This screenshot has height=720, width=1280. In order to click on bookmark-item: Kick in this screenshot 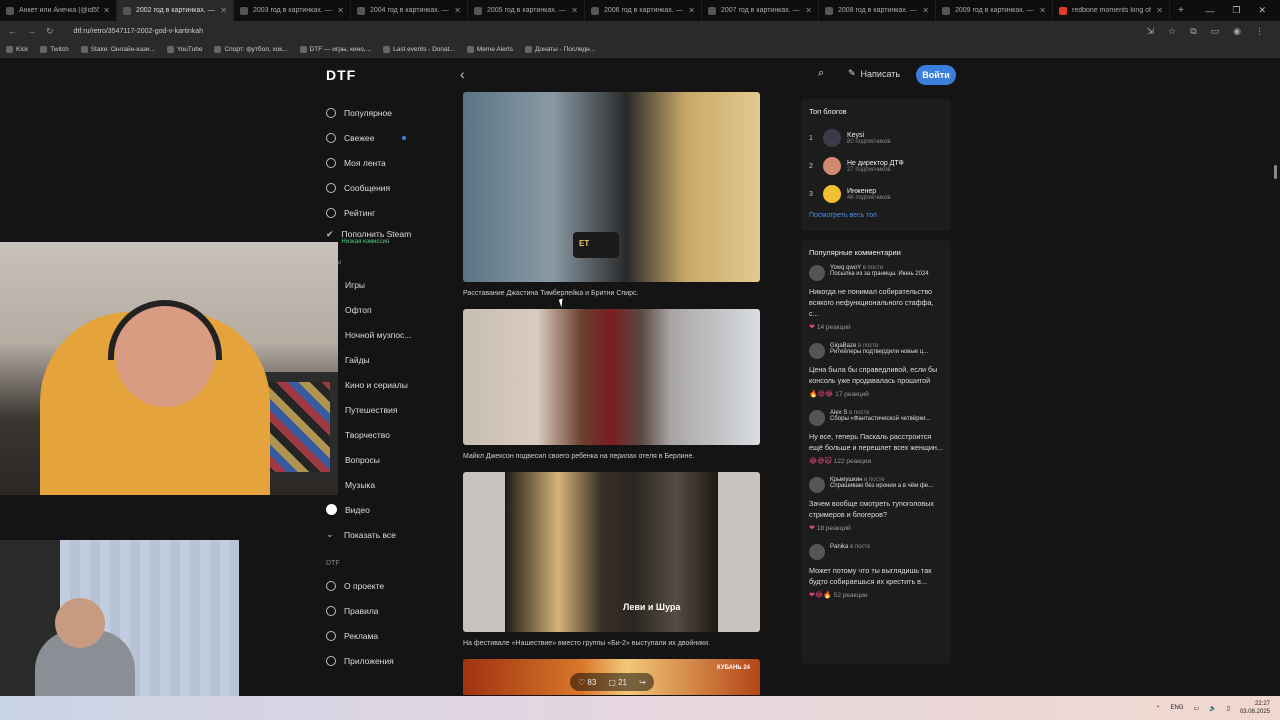, I will do `click(17, 49)`.